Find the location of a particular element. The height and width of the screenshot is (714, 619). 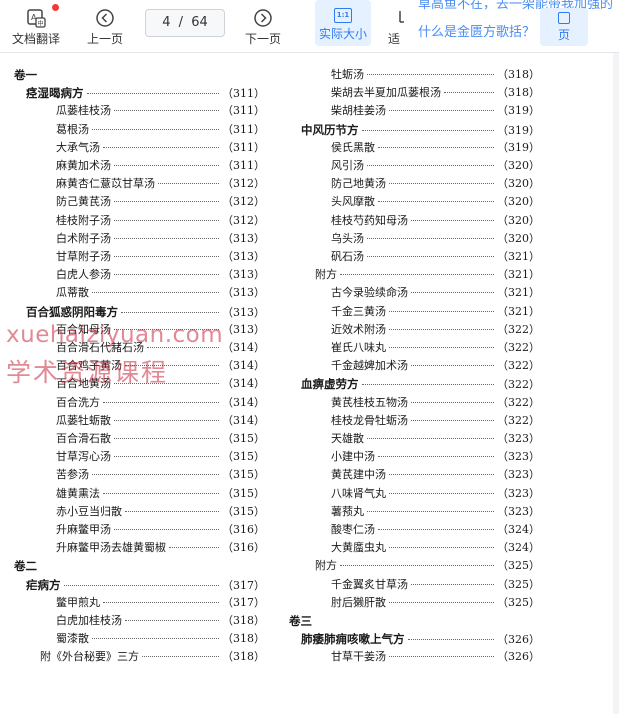

toc-entry: 白术附子汤 （313） is located at coordinates (160, 239).